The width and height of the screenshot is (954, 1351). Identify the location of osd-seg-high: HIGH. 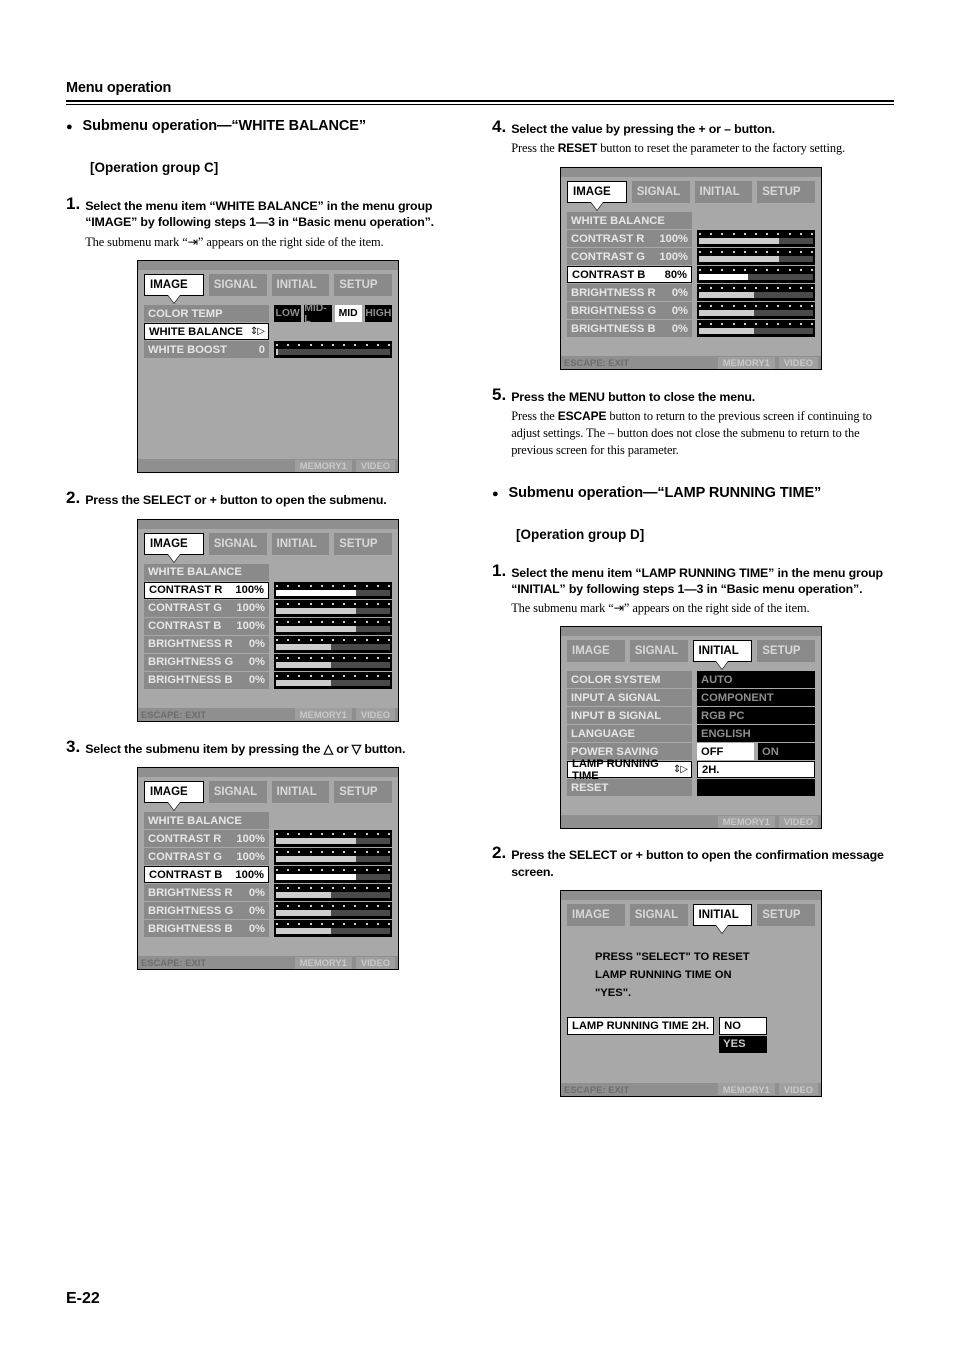
(378, 314).